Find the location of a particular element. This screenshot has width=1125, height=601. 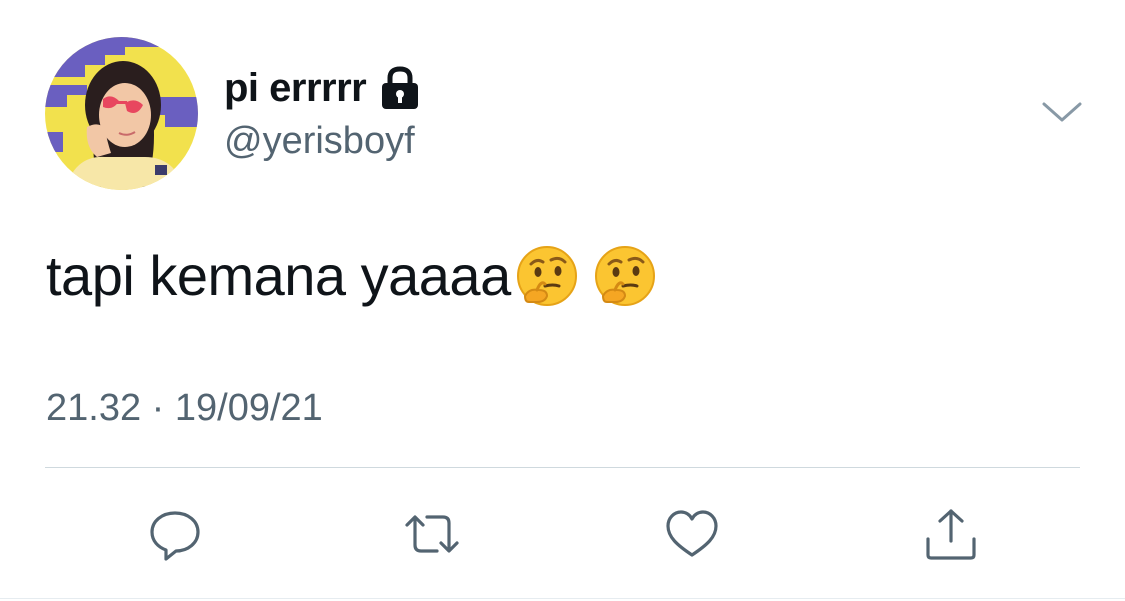

tweet-text: tapi kemana yaaaa is located at coordinates (351, 276).